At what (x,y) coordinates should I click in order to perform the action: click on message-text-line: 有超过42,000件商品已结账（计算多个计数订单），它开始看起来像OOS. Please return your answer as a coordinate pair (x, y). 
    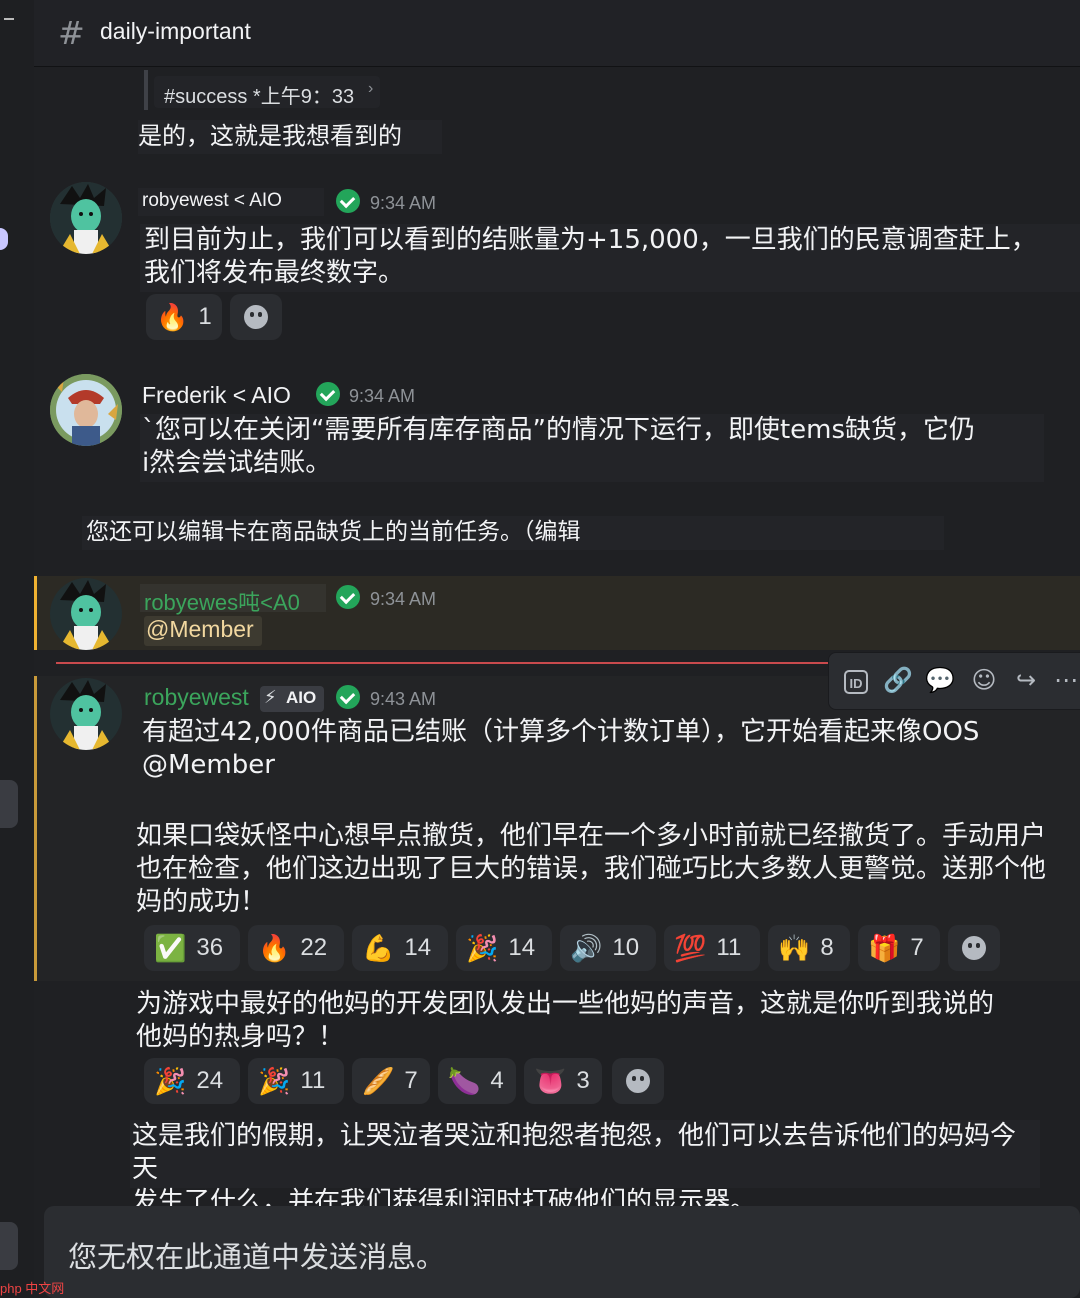
    Looking at the image, I should click on (561, 732).